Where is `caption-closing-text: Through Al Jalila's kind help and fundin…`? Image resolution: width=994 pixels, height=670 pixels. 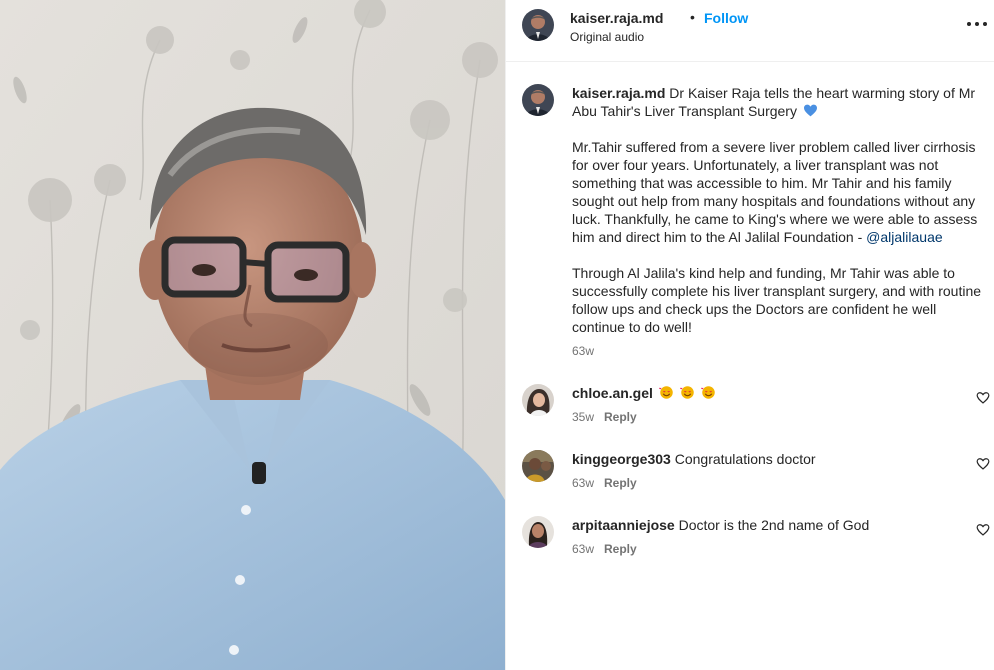
caption-closing-text: Through Al Jalila's kind help and fundin… is located at coordinates (777, 300).